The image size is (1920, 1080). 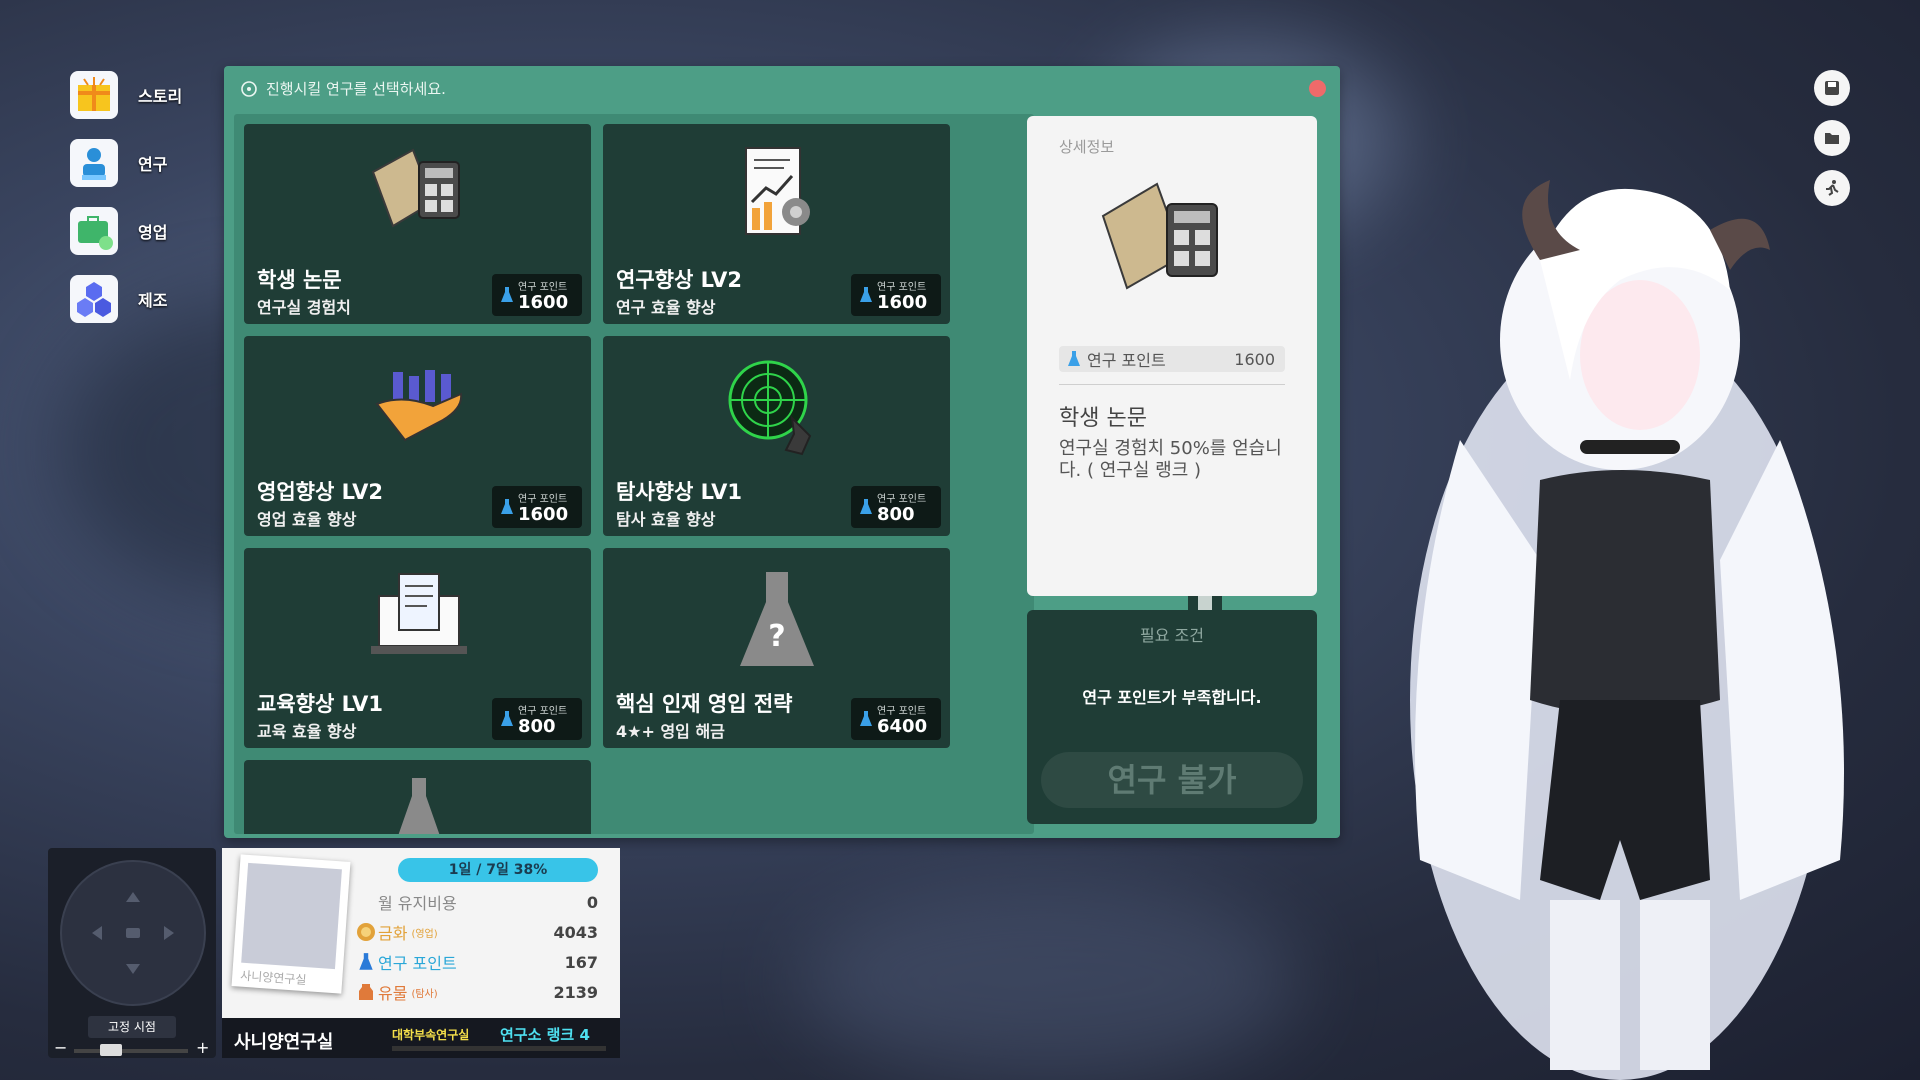 I want to click on zoom-slider: − +, so click(x=132, y=1048).